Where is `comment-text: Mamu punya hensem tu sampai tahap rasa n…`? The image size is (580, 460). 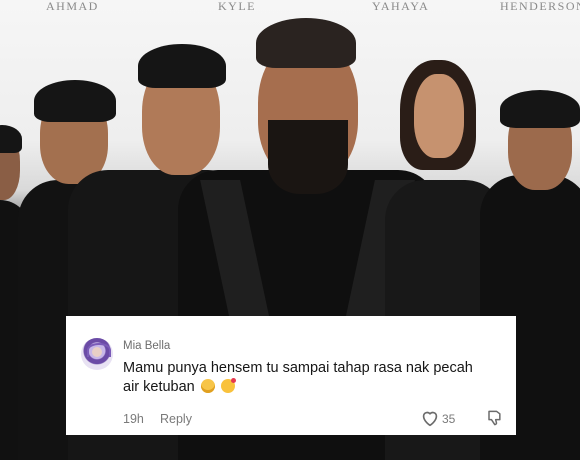 comment-text: Mamu punya hensem tu sampai tahap rasa n… is located at coordinates (303, 378).